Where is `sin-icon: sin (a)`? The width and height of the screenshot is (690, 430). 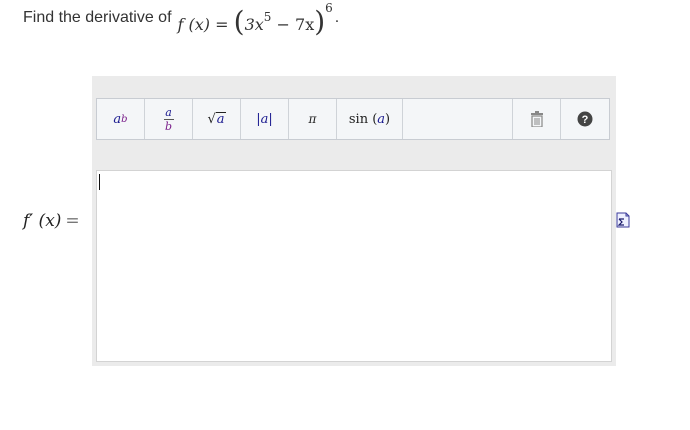
sin-icon: sin (a) is located at coordinates (369, 119).